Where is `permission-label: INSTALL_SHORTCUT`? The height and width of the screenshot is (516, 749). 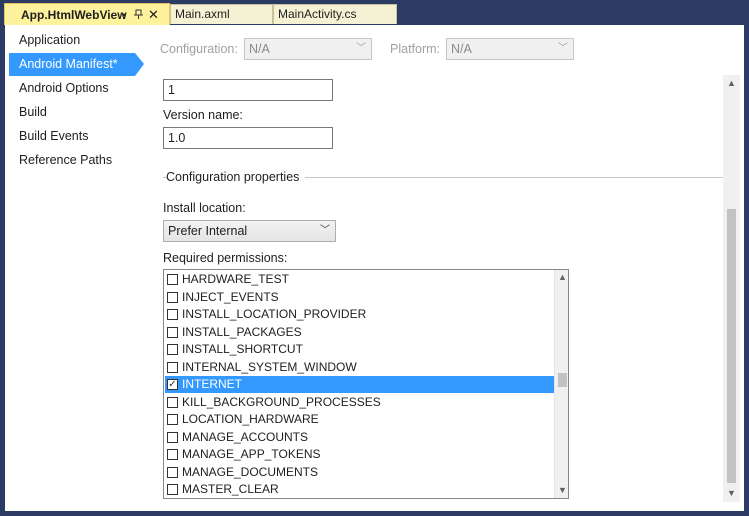
permission-label: INSTALL_SHORTCUT is located at coordinates (242, 349).